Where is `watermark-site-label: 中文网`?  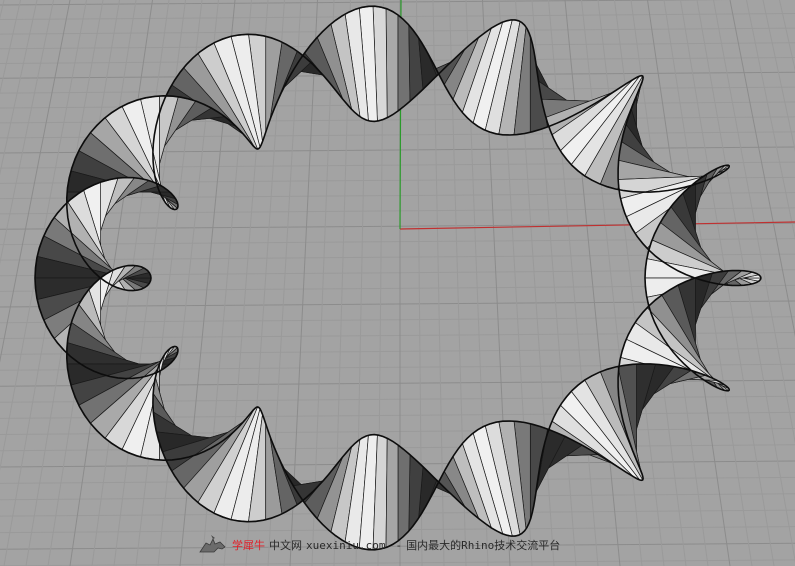
watermark-site-label: 中文网 is located at coordinates (285, 545).